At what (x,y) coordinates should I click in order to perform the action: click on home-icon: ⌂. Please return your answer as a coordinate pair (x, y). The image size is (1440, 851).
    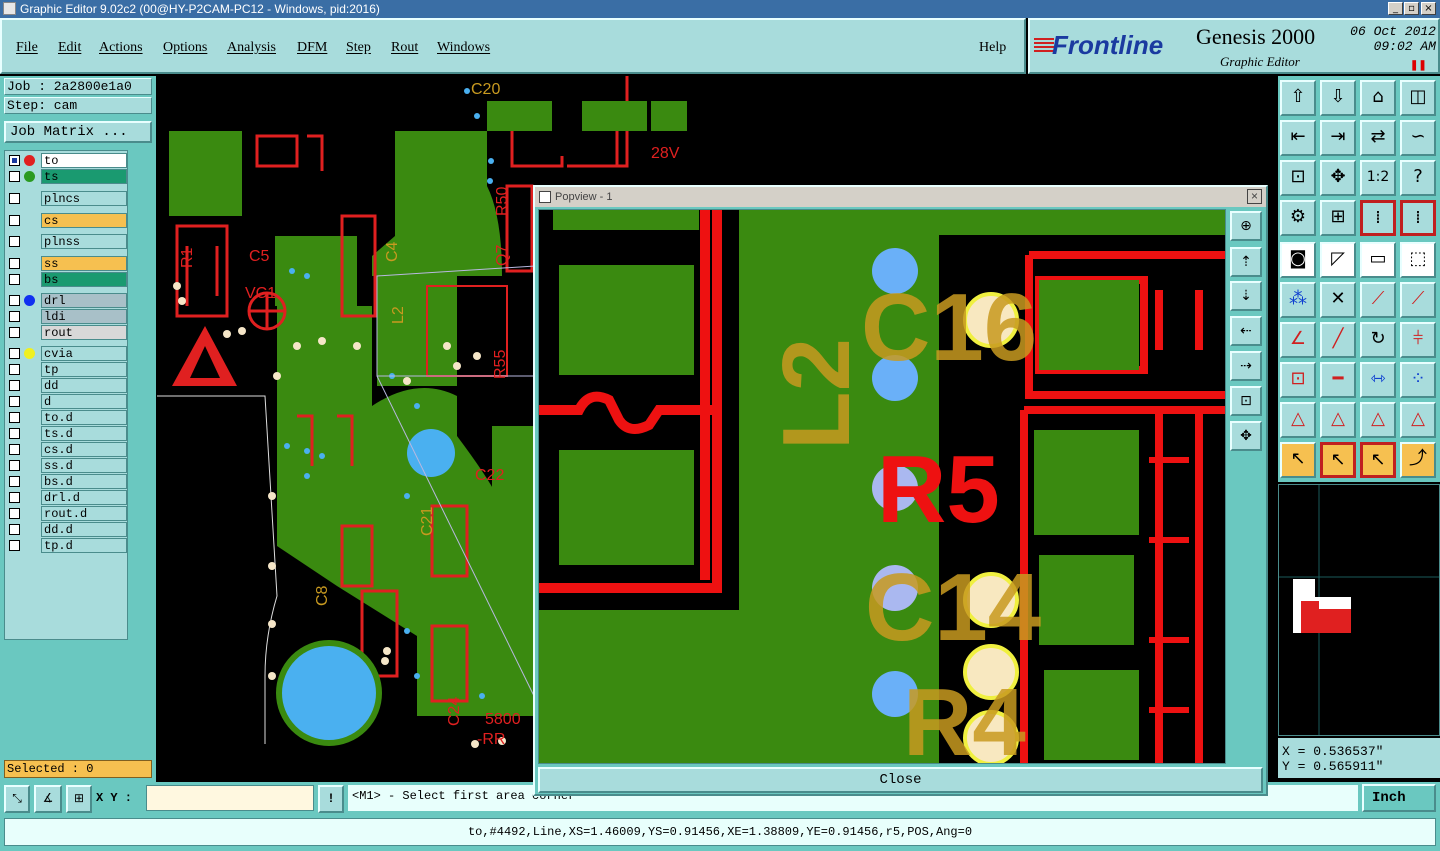
    Looking at the image, I should click on (1378, 98).